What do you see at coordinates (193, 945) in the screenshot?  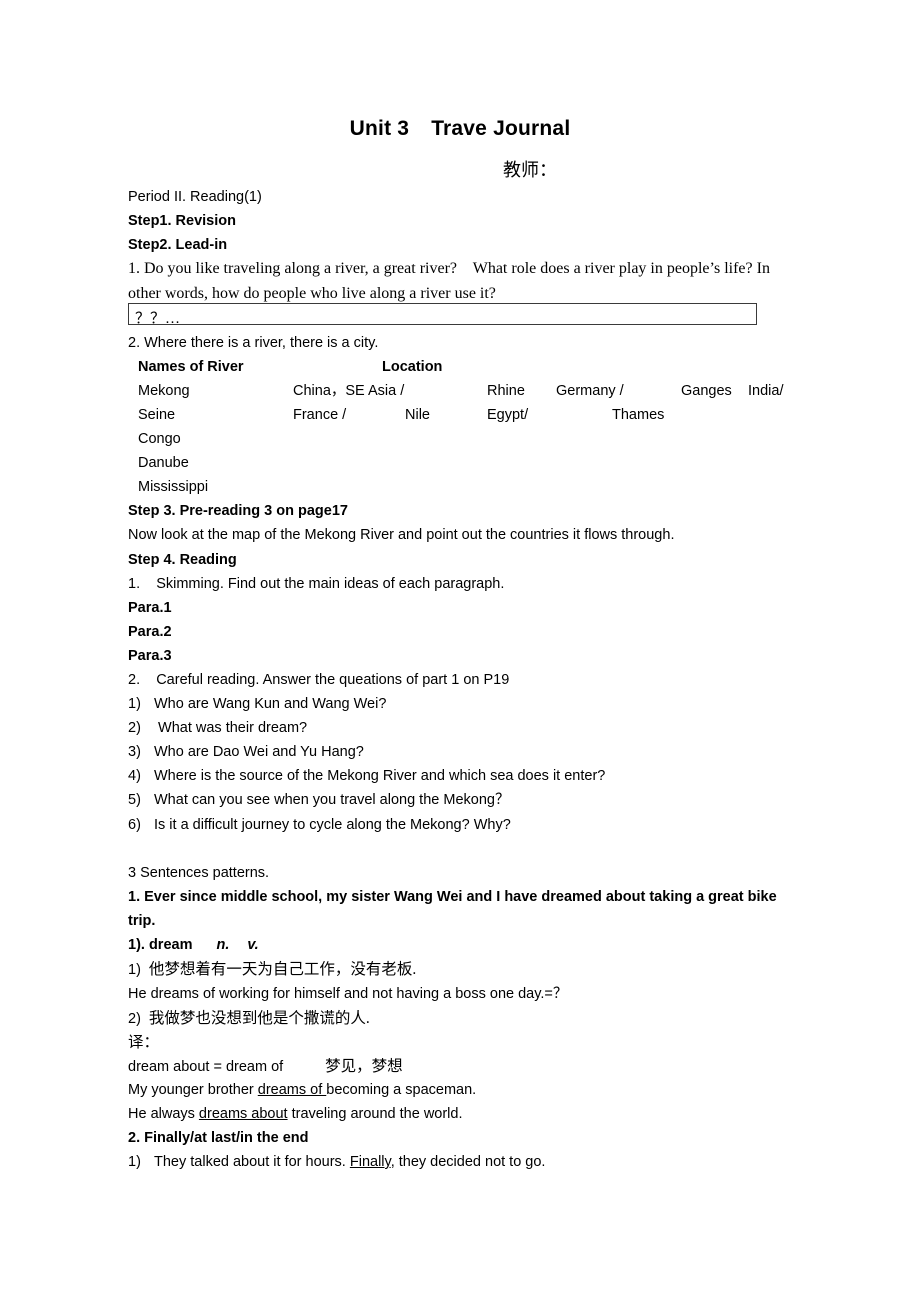 I see `dream-entry-line: 1). dream n. v.` at bounding box center [193, 945].